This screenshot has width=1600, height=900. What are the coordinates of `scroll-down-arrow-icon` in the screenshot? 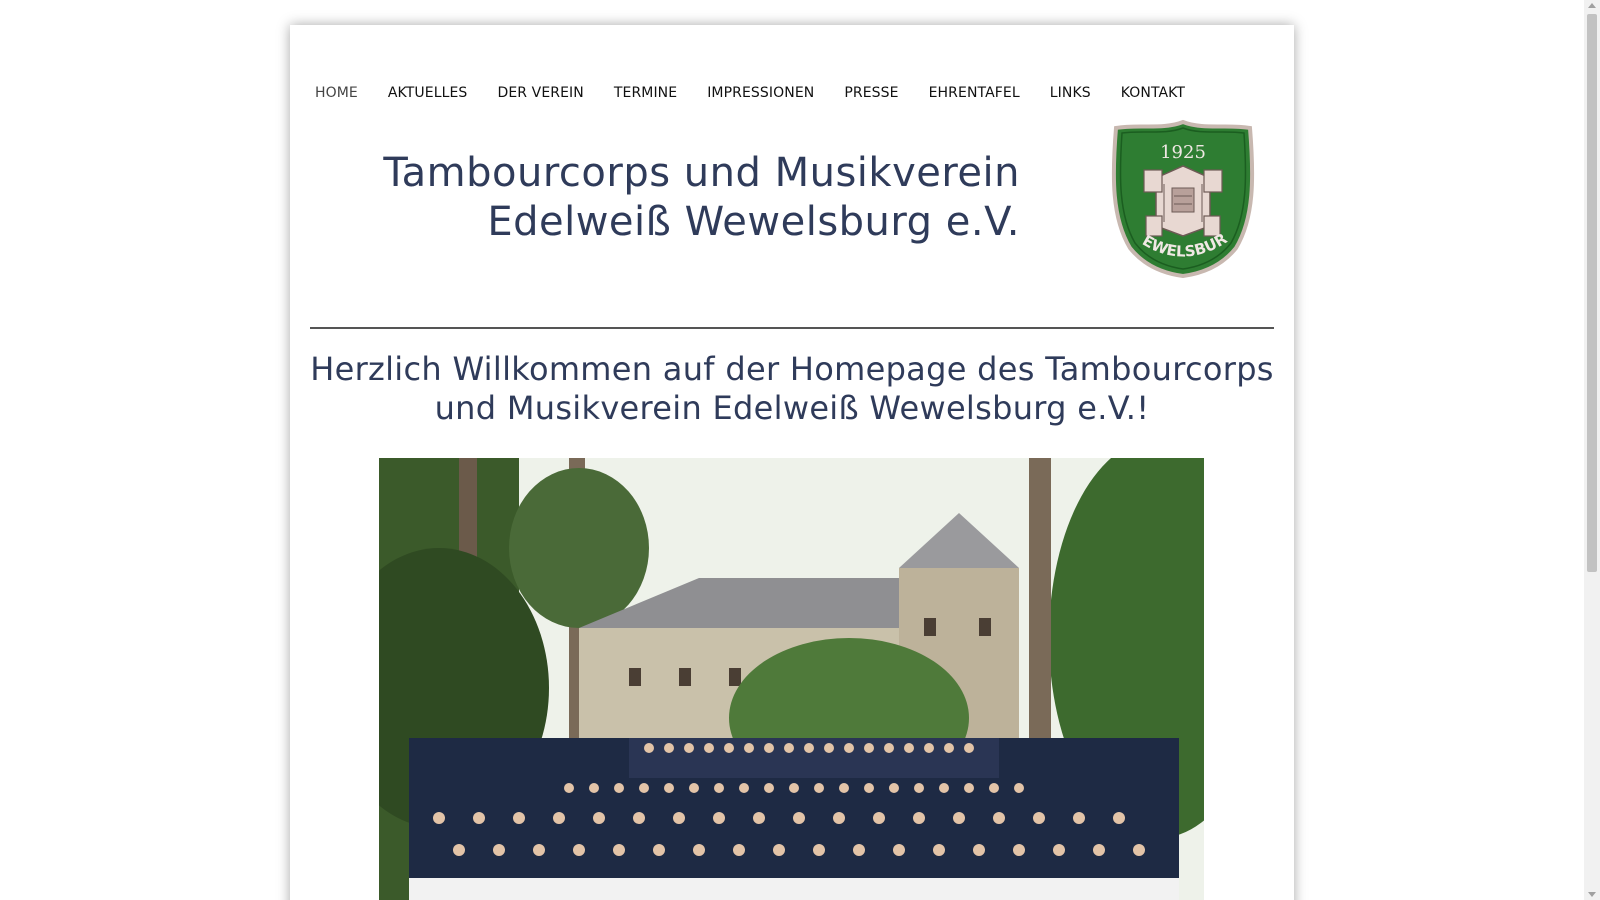 It's located at (1592, 894).